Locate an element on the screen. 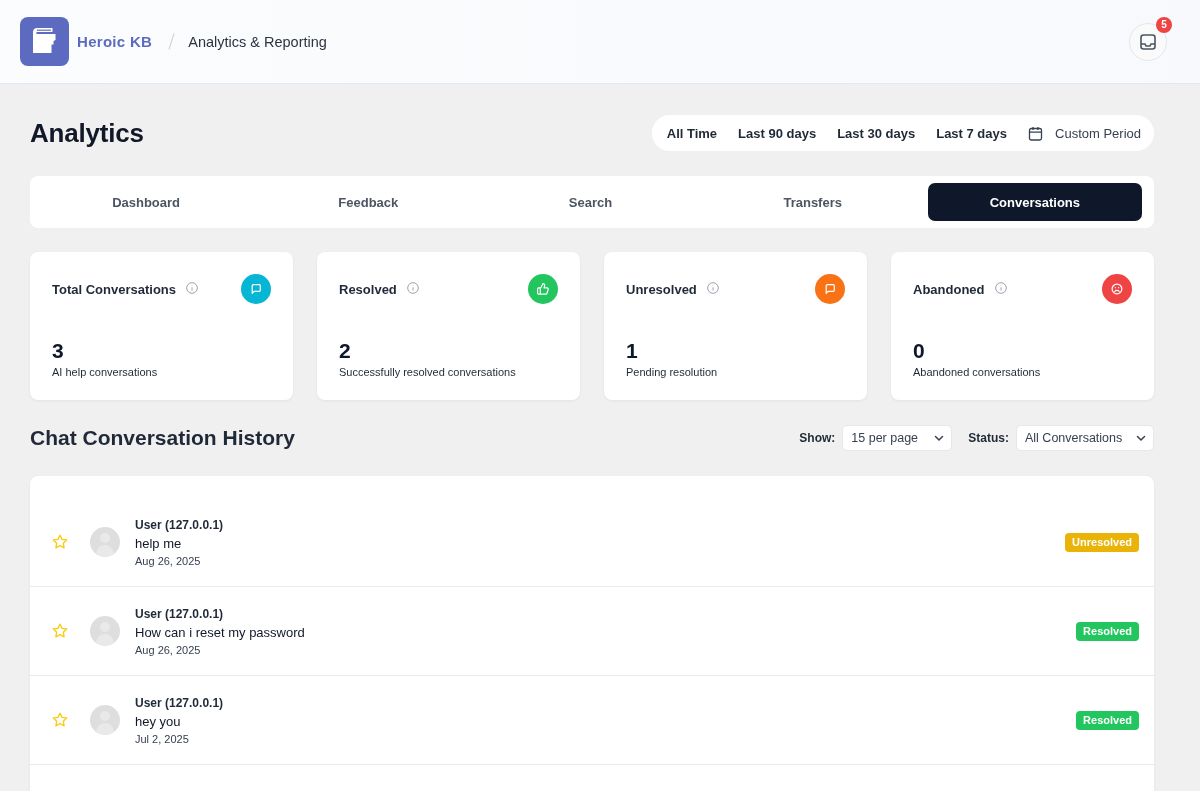 The height and width of the screenshot is (791, 1200). tab: Transfers is located at coordinates (812, 202).